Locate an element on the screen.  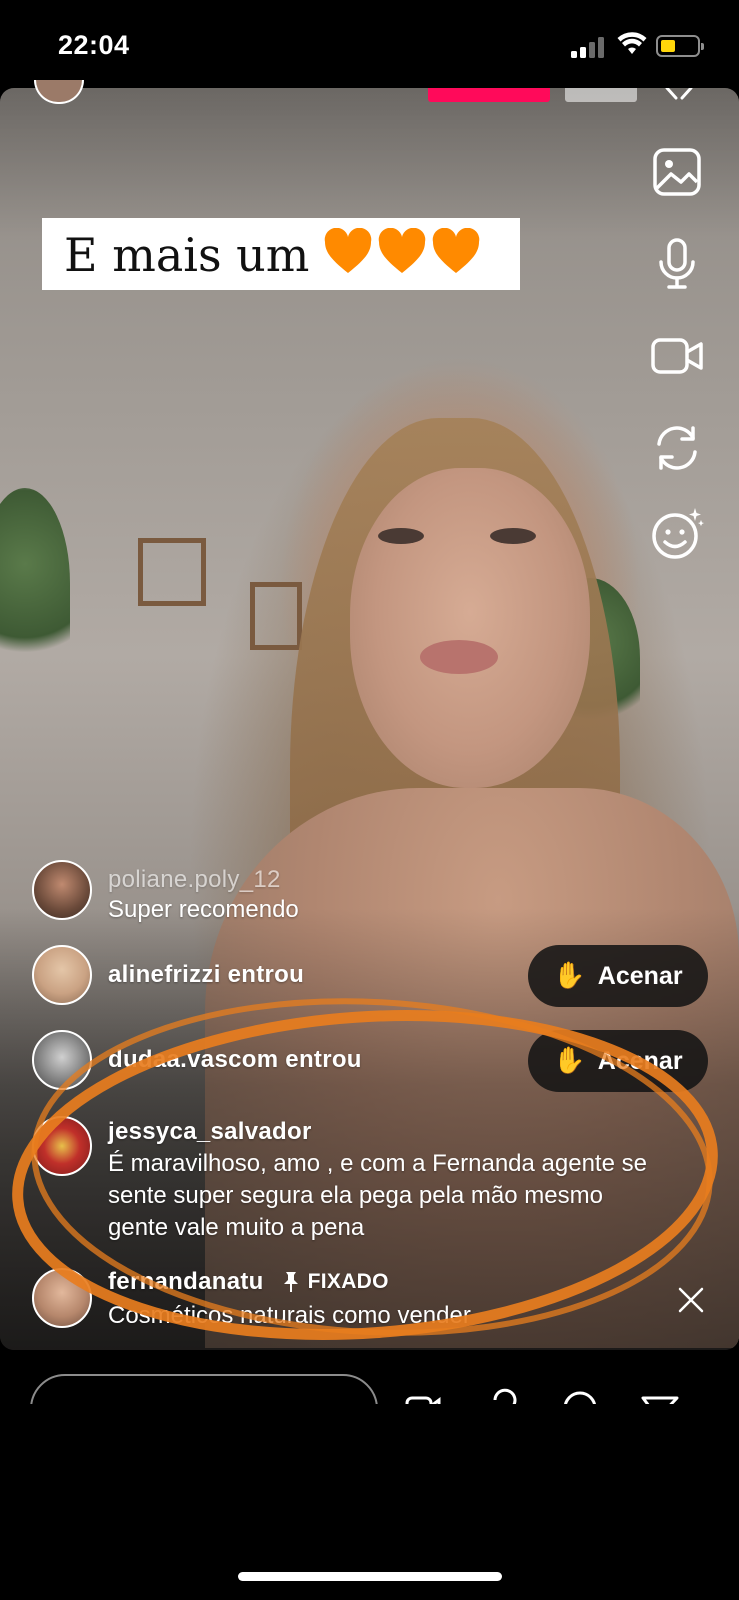
mute-mic-button is located at coordinates (677, 264).